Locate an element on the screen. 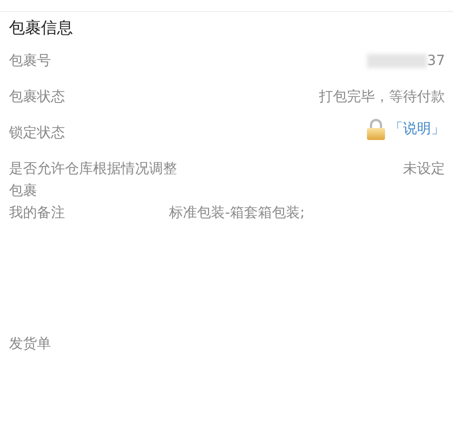  field-value: 37 is located at coordinates (436, 61).